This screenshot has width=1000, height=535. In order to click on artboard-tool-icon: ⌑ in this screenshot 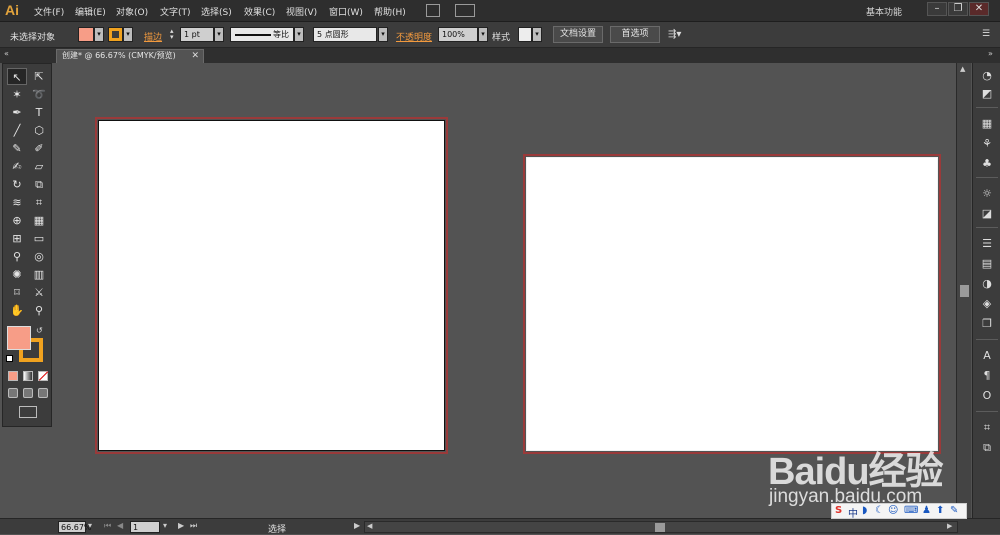, I will do `click(17, 292)`.